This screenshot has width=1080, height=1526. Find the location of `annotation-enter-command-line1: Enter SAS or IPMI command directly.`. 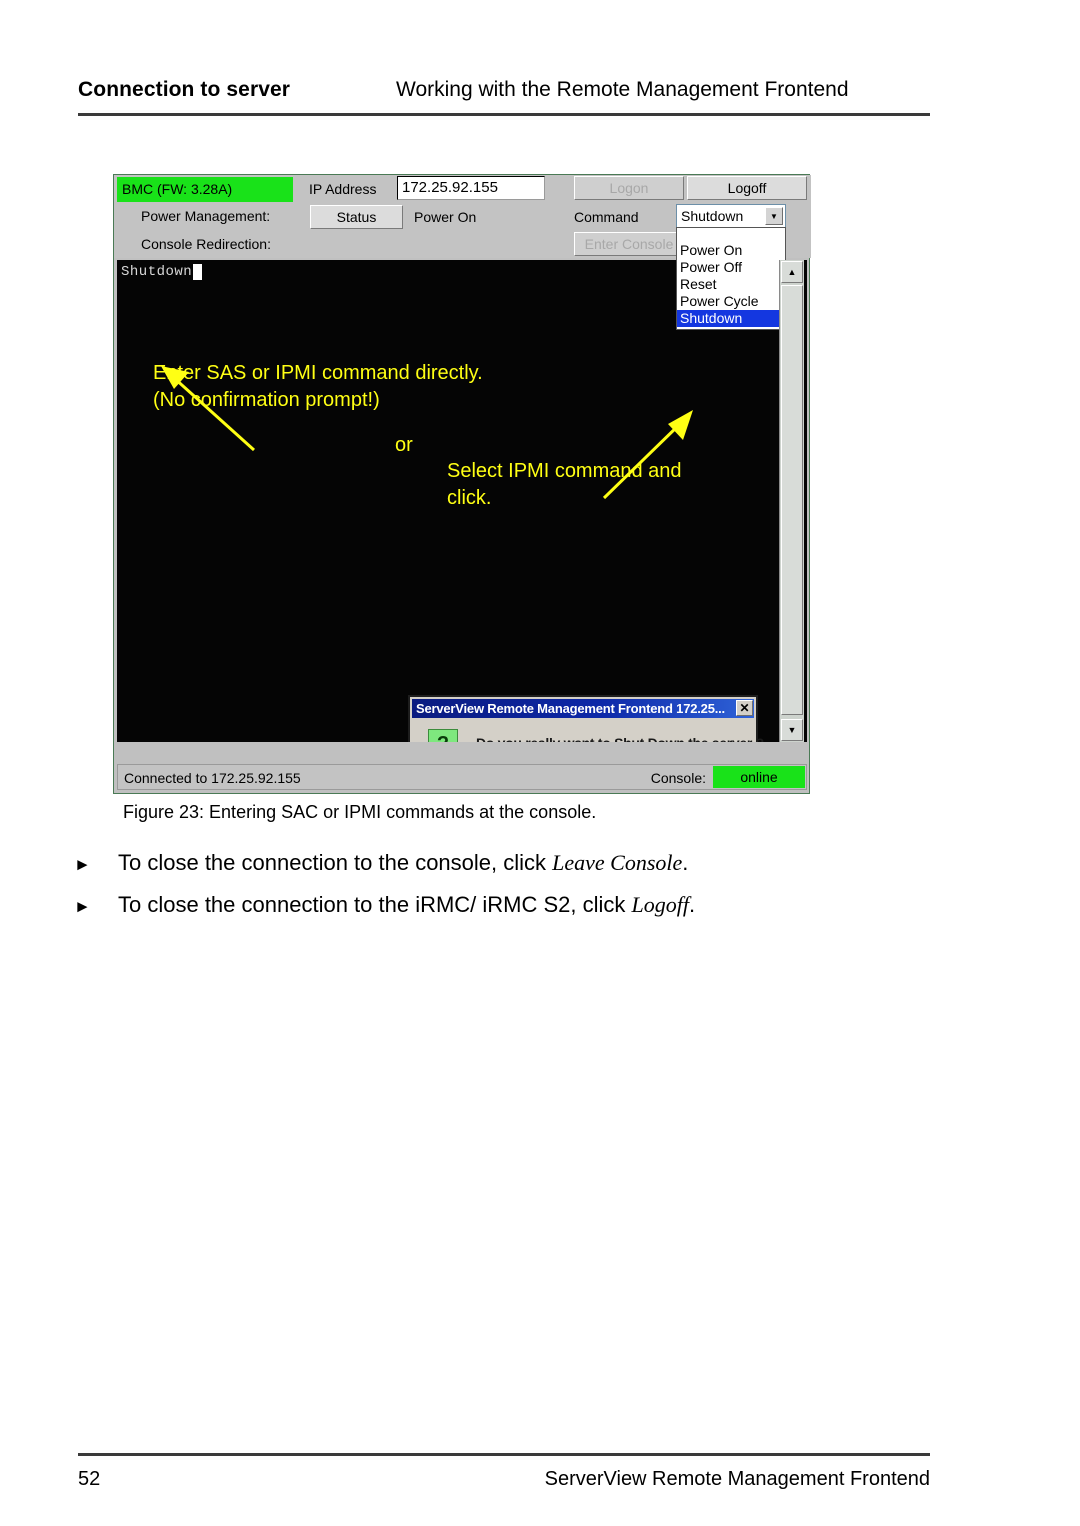

annotation-enter-command-line1: Enter SAS or IPMI command directly. is located at coordinates (318, 373).